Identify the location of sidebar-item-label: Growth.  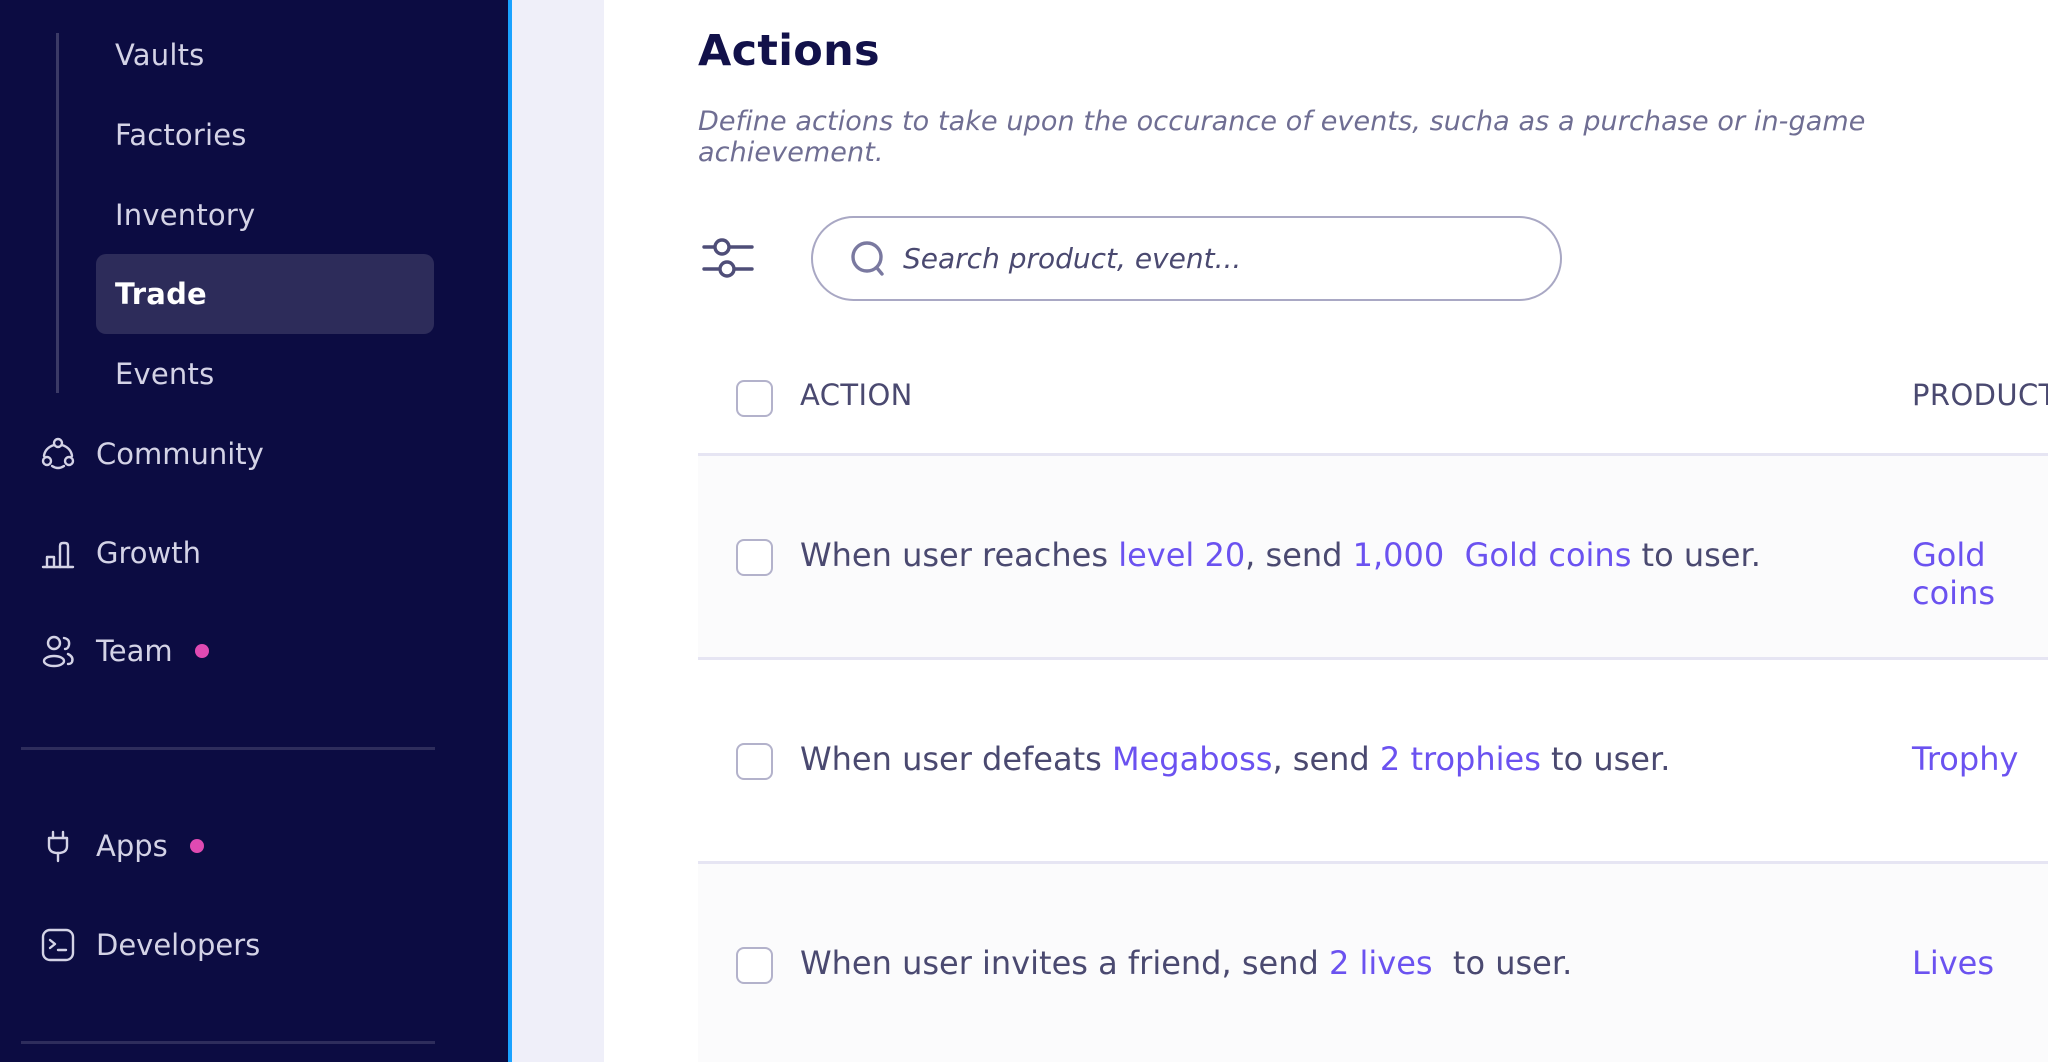
(148, 553).